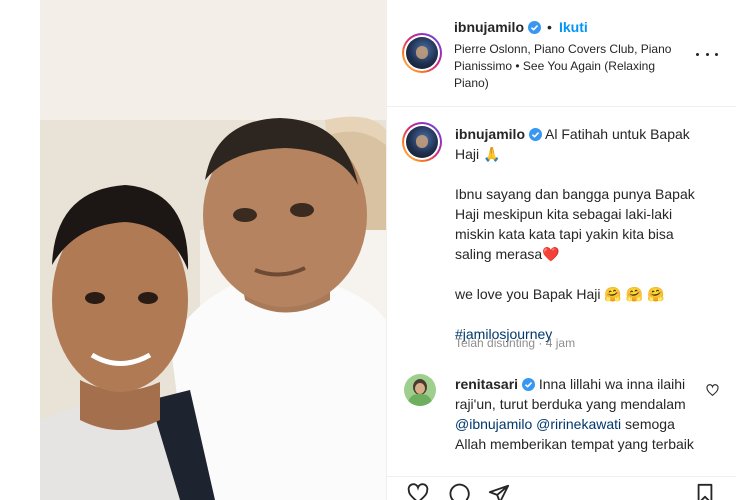 The height and width of the screenshot is (500, 750). What do you see at coordinates (486, 384) in the screenshot?
I see `commenter-username: renitasari` at bounding box center [486, 384].